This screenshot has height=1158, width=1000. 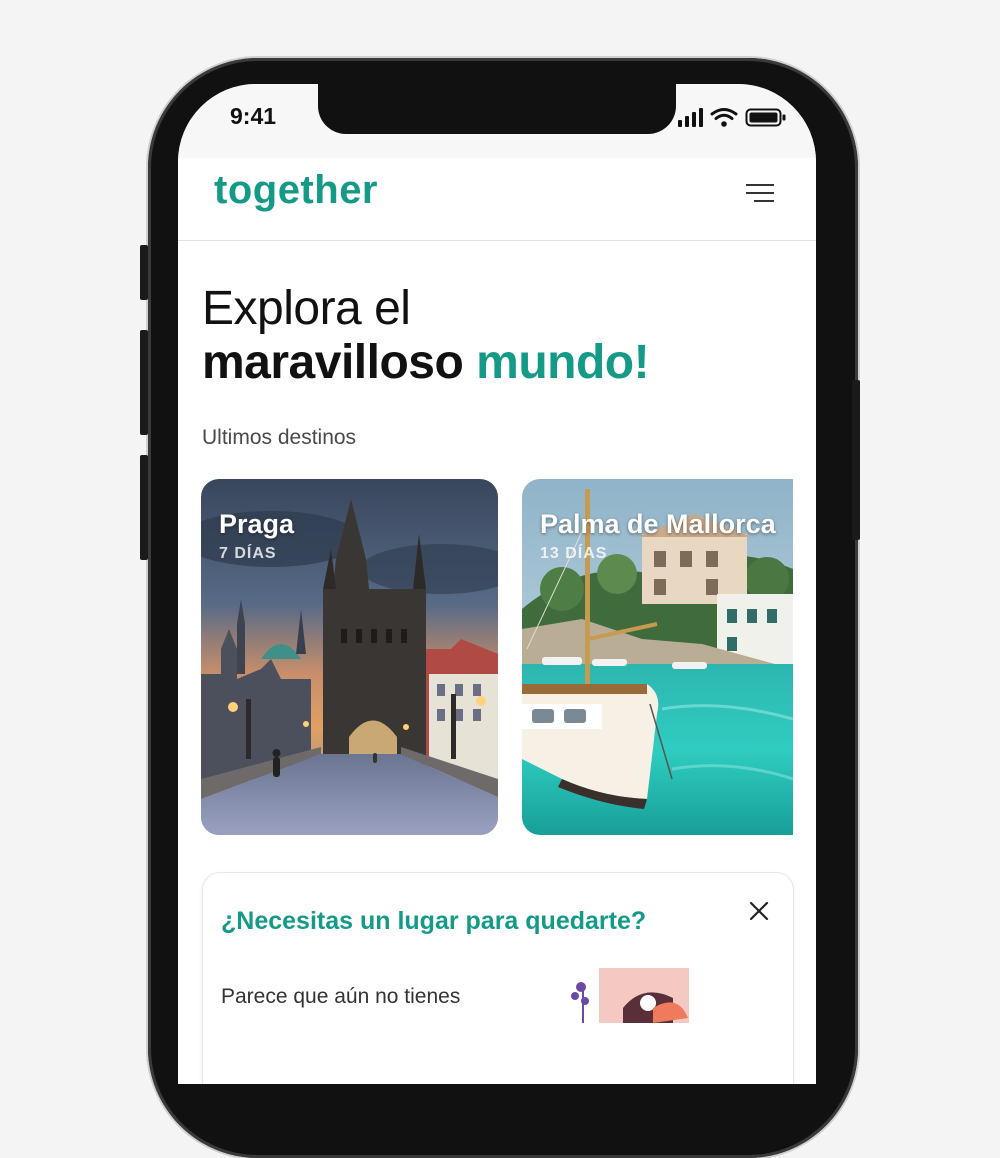 I want to click on hero-line-2: maravilloso mundo!, so click(x=426, y=363).